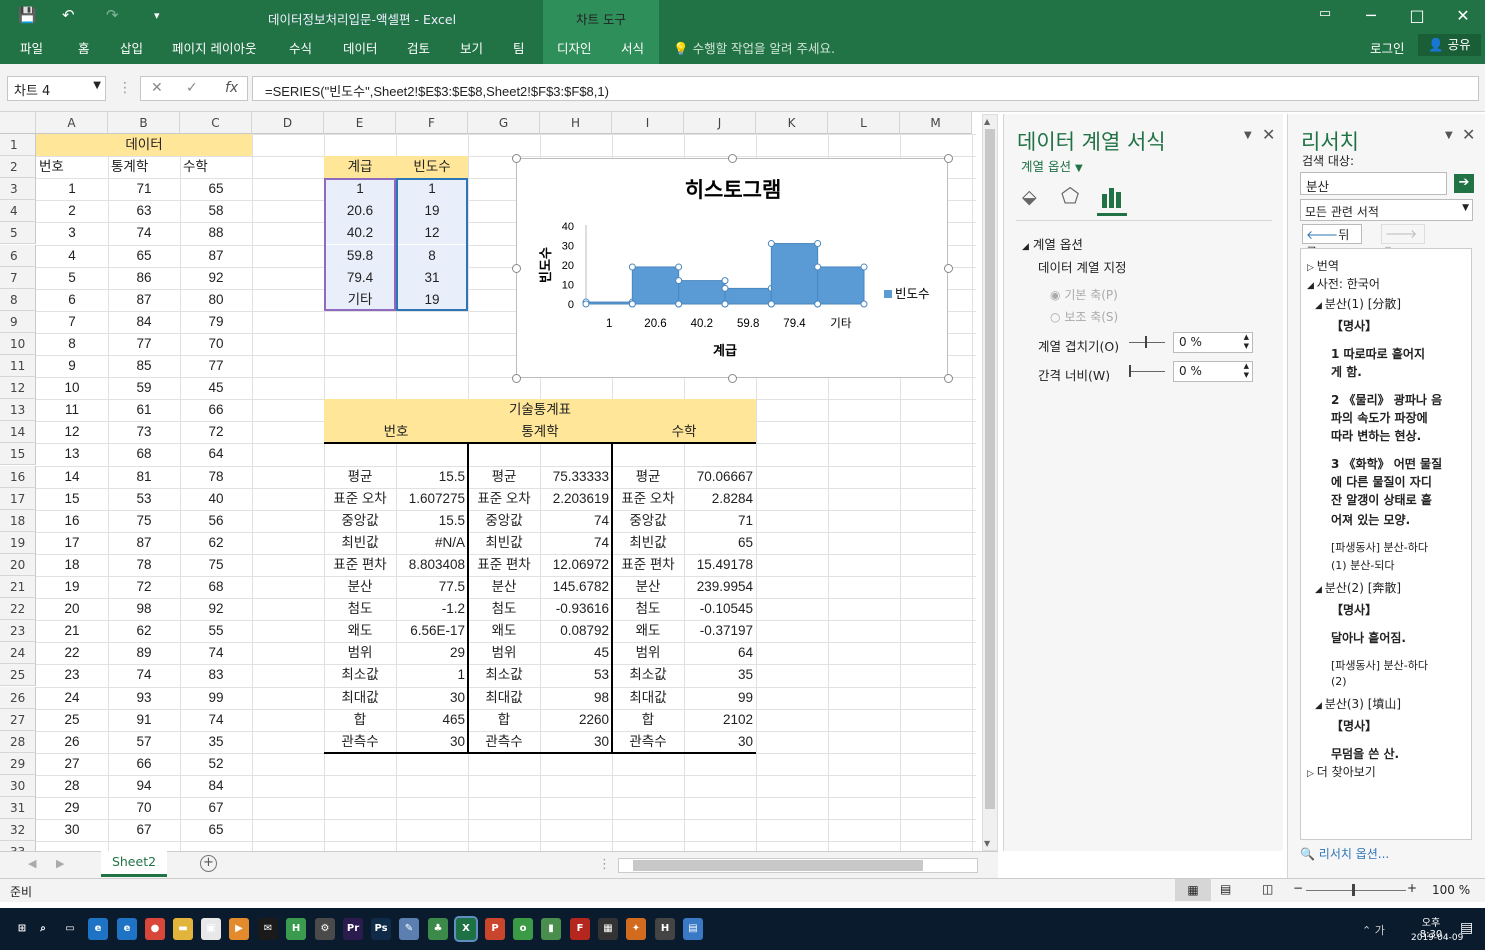 The width and height of the screenshot is (1485, 950). Describe the element at coordinates (1363, 566) in the screenshot. I see `research-result-line: (1) 분산-되다` at that location.